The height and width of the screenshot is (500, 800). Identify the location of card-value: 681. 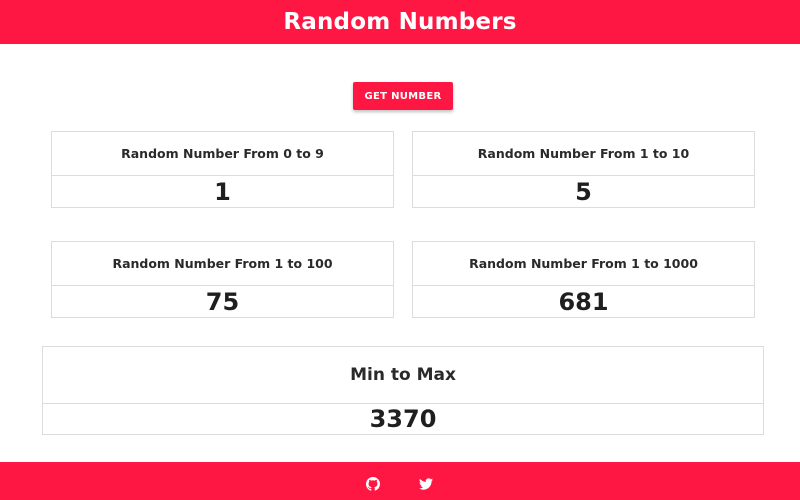
(583, 301).